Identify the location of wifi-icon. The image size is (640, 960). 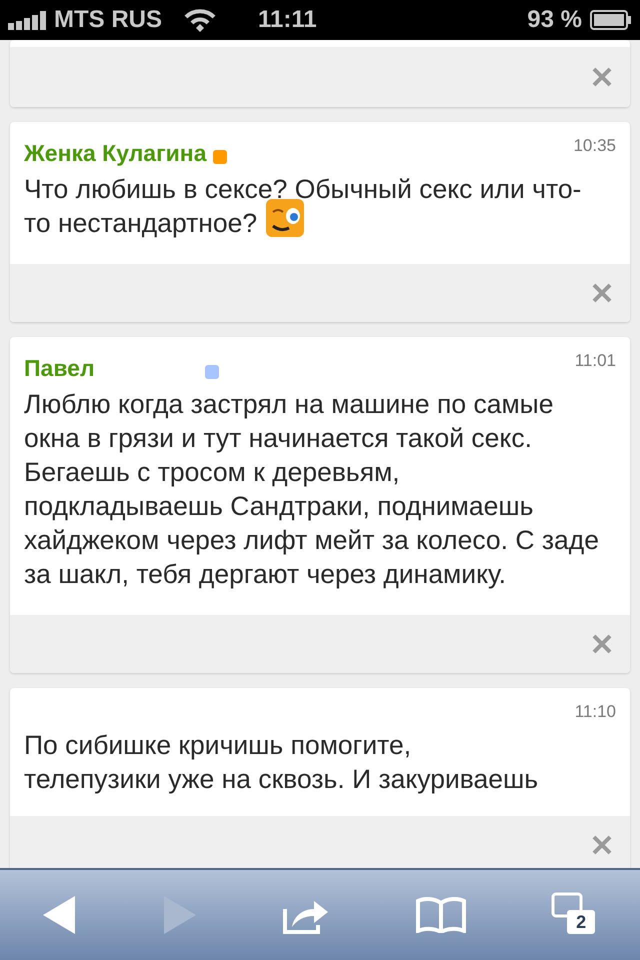
(200, 20).